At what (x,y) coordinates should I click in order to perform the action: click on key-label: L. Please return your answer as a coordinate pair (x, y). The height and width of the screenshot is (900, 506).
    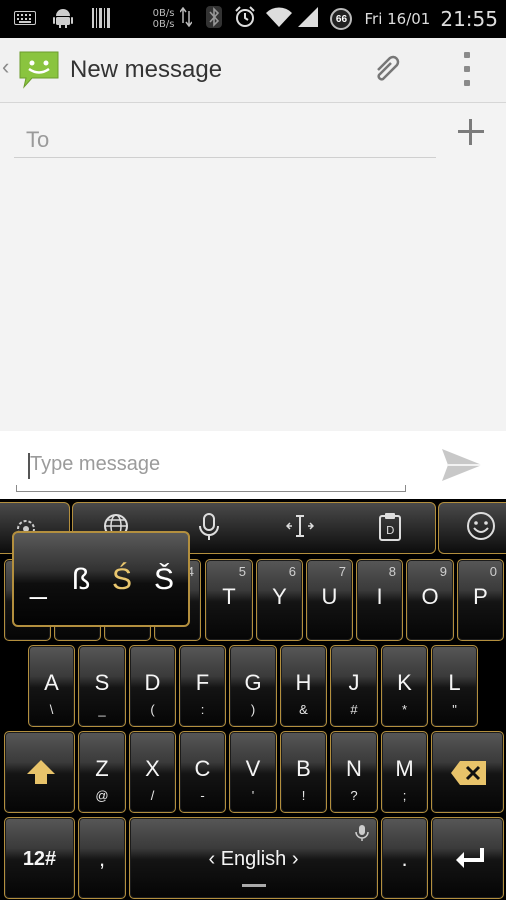
    Looking at the image, I should click on (454, 682).